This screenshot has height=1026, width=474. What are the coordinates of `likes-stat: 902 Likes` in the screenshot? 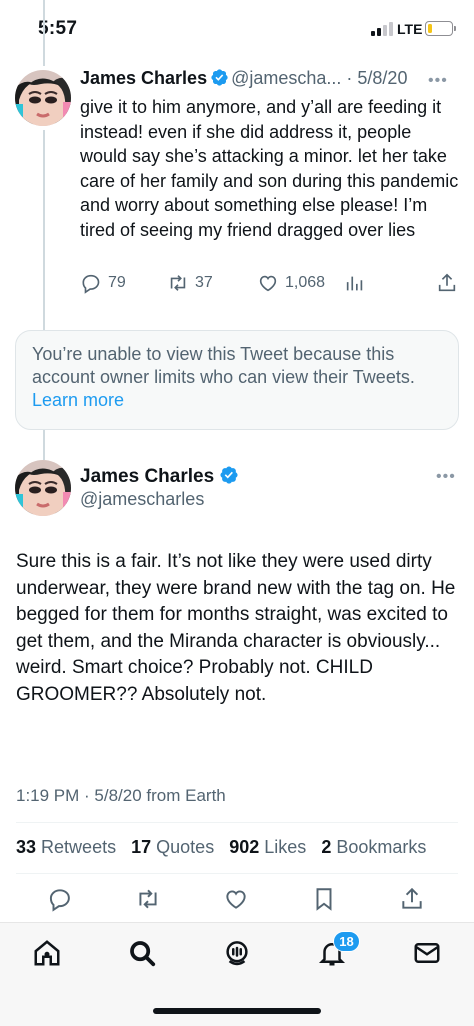 It's located at (267, 847).